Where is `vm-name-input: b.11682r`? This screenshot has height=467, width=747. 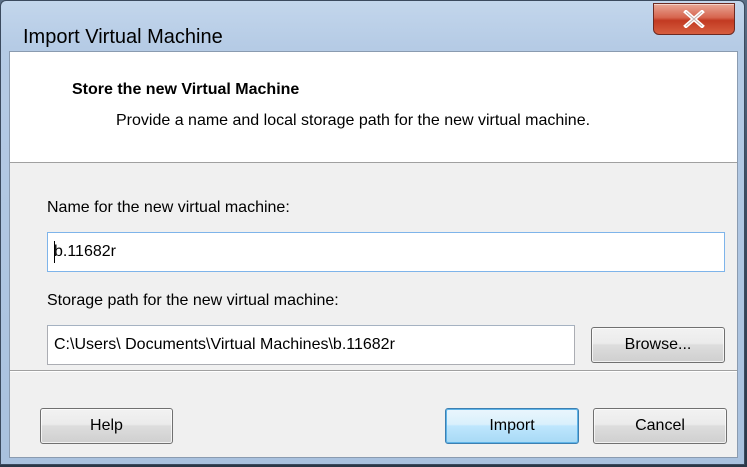 vm-name-input: b.11682r is located at coordinates (386, 252).